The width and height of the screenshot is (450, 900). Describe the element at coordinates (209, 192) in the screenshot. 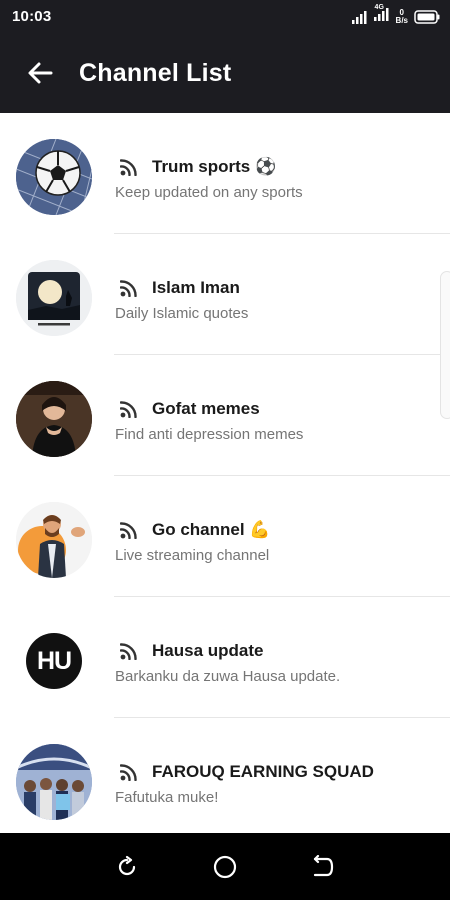

I see `channel-description: Keep updated on any sports` at that location.